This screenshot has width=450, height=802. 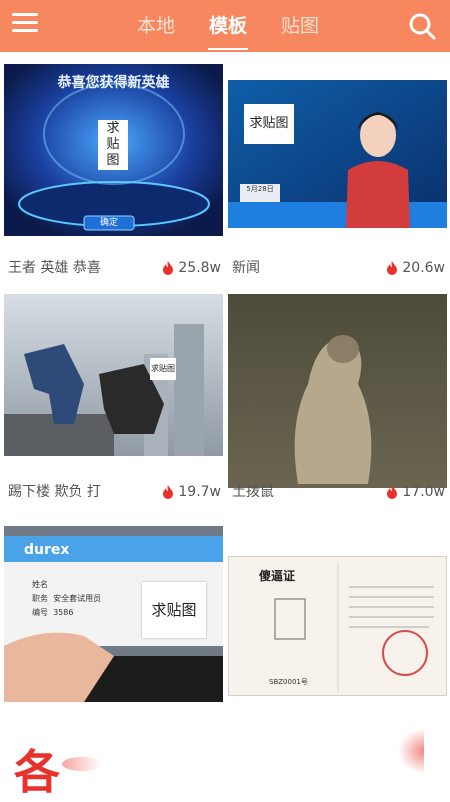 I want to click on bottom-char: 各, so click(x=37, y=772).